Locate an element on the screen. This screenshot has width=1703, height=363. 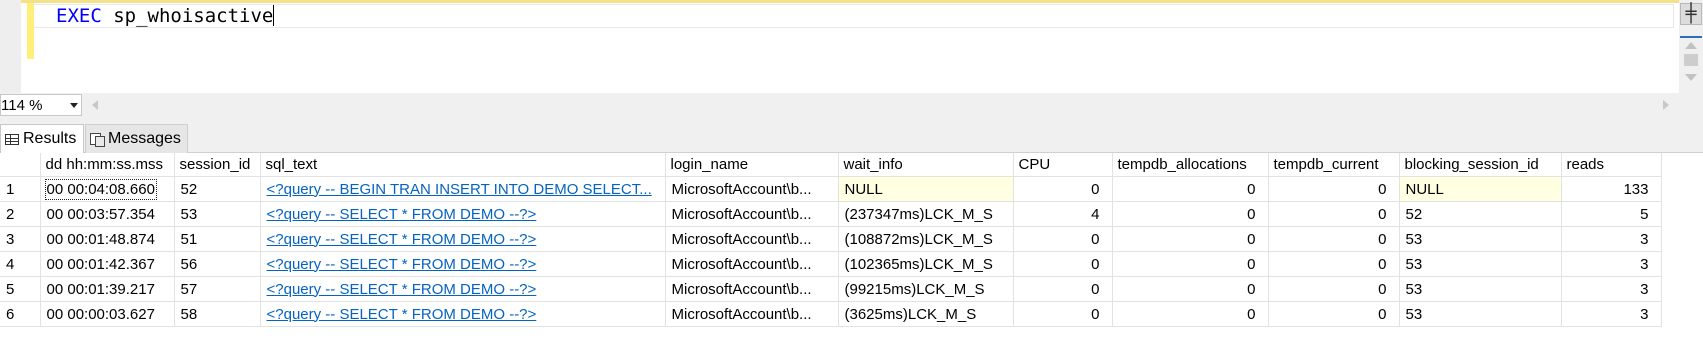
column-header-tempdb-allocations: tempdb_allocations is located at coordinates (1190, 165).